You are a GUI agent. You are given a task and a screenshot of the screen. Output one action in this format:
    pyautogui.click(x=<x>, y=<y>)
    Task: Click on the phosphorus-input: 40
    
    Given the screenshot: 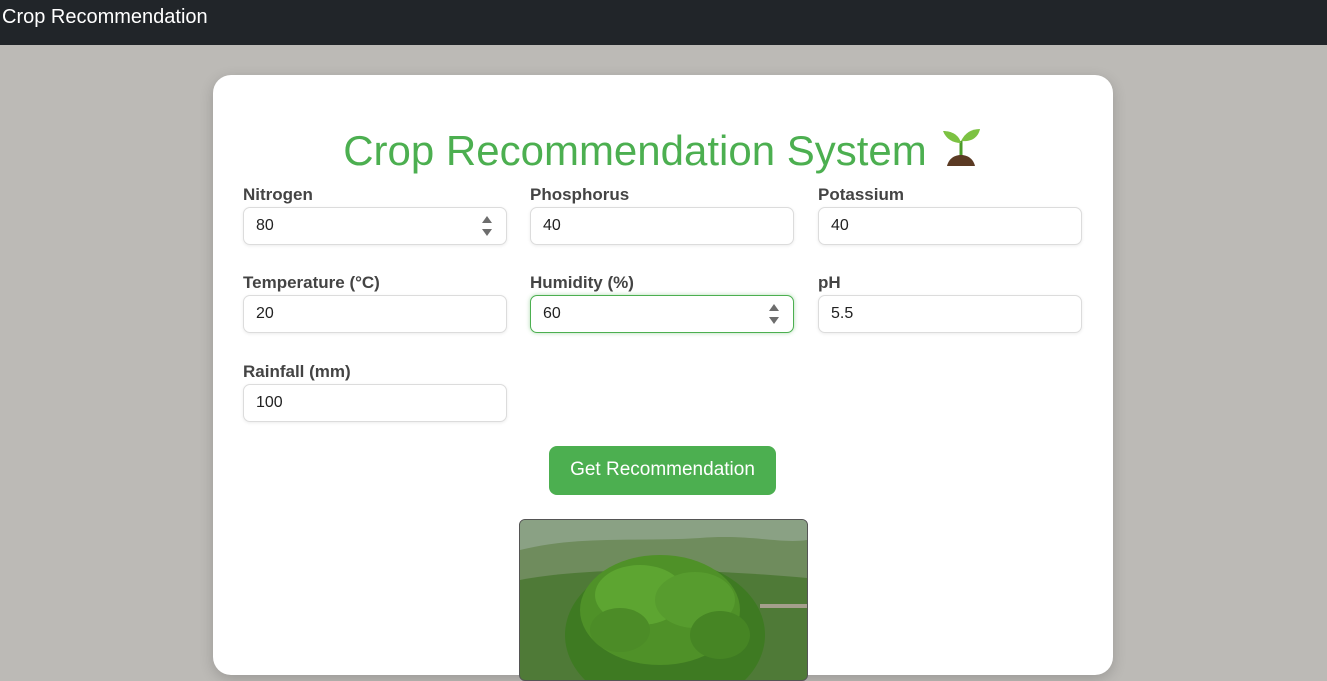 What is the action you would take?
    pyautogui.click(x=662, y=226)
    